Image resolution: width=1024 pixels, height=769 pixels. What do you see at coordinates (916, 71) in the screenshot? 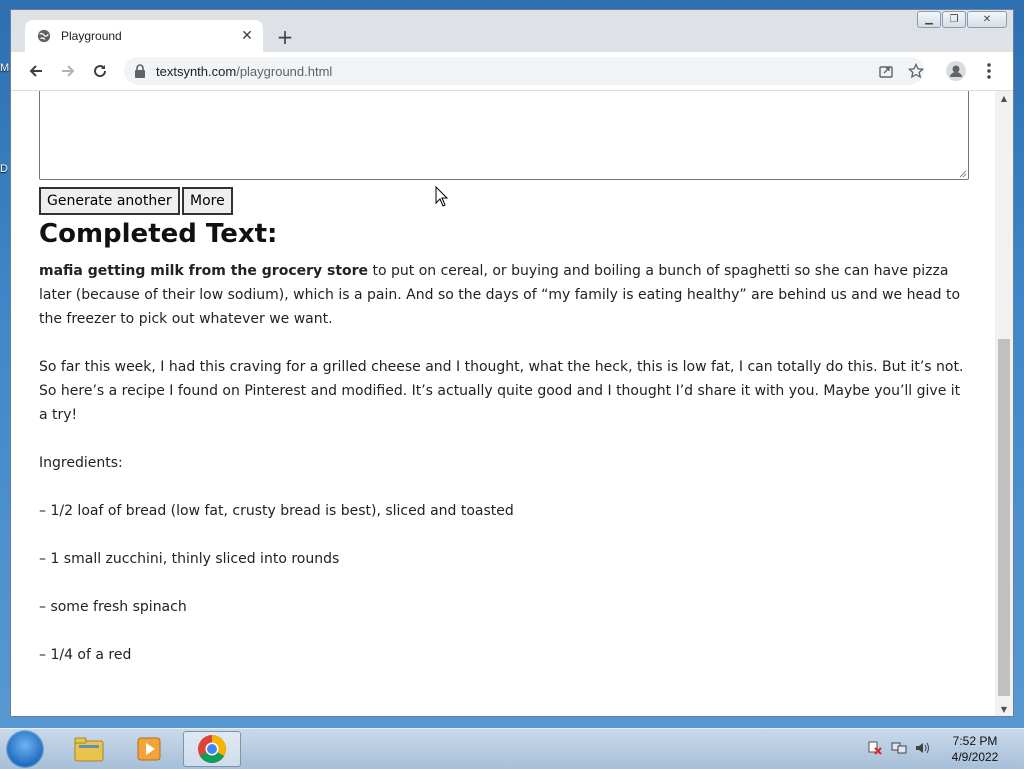
I see `bookmark-star-icon` at bounding box center [916, 71].